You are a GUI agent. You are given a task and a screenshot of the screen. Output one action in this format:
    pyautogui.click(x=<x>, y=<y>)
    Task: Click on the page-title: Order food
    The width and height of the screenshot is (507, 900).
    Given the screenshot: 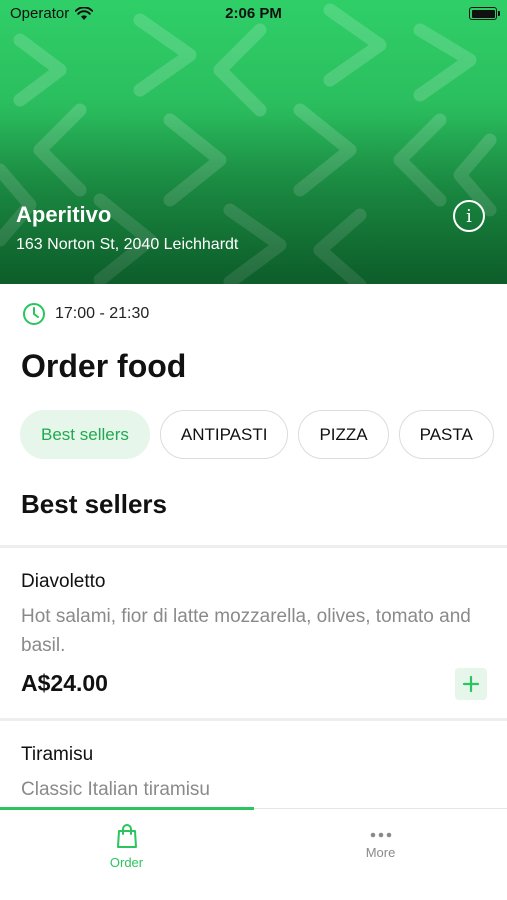 What is the action you would take?
    pyautogui.click(x=104, y=366)
    